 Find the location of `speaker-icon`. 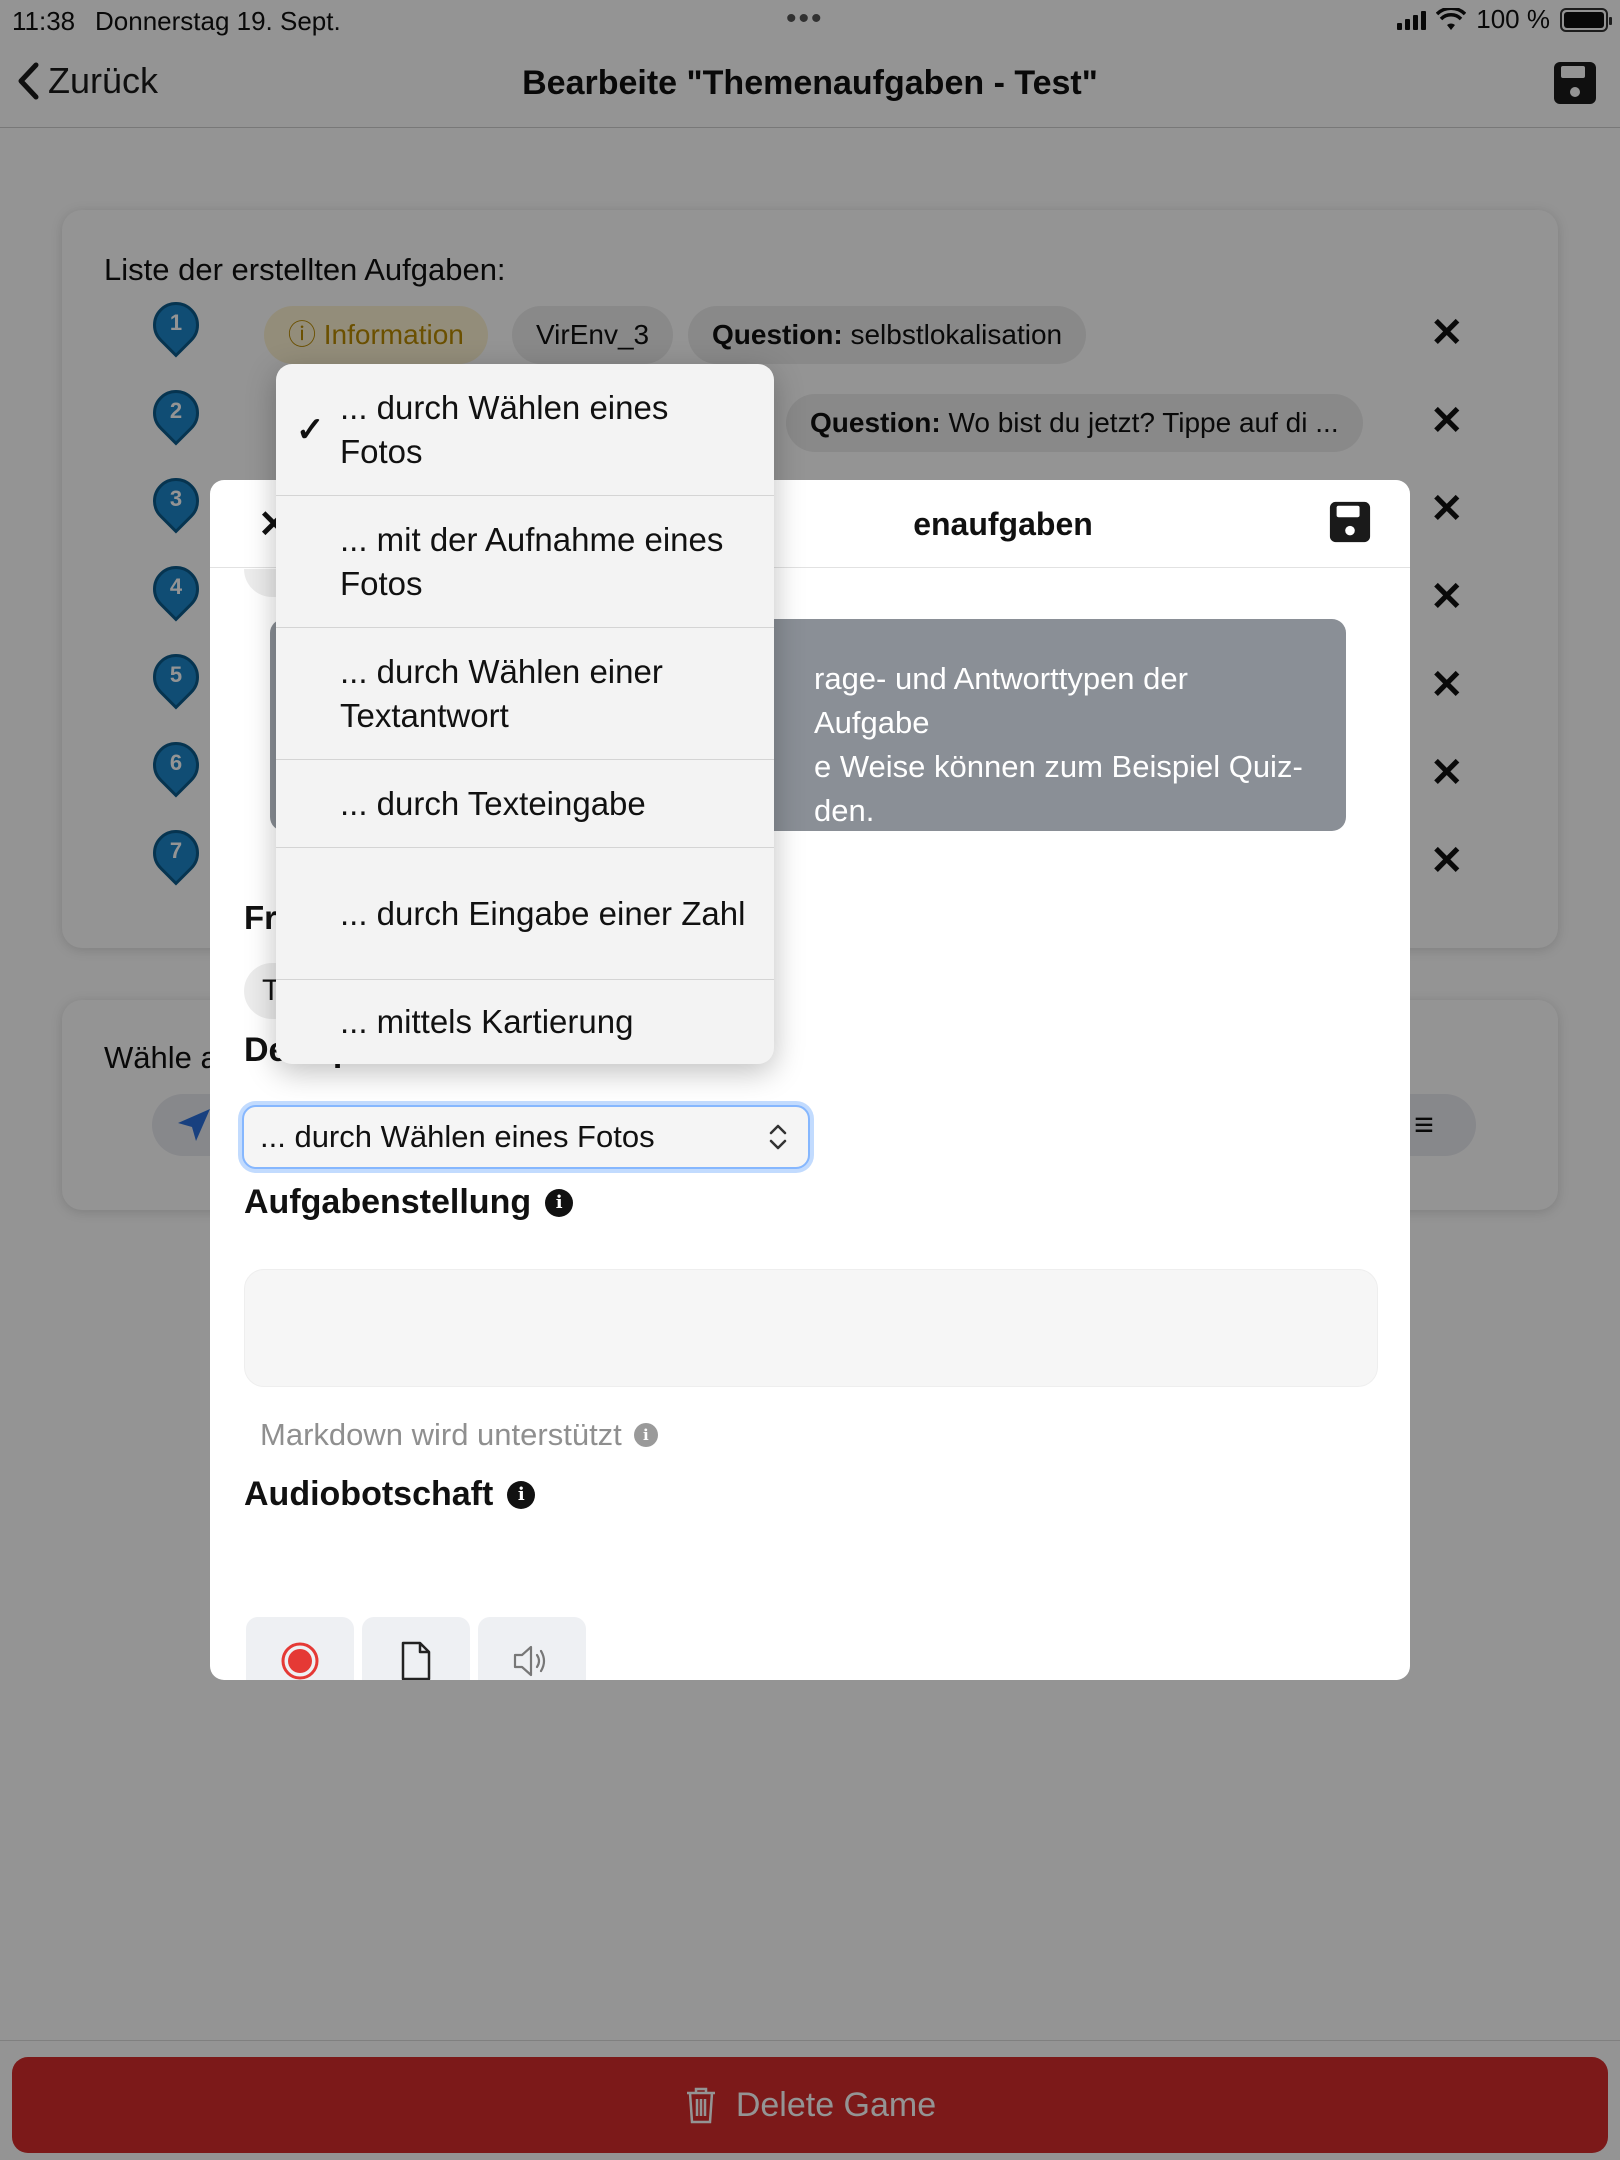

speaker-icon is located at coordinates (529, 1661).